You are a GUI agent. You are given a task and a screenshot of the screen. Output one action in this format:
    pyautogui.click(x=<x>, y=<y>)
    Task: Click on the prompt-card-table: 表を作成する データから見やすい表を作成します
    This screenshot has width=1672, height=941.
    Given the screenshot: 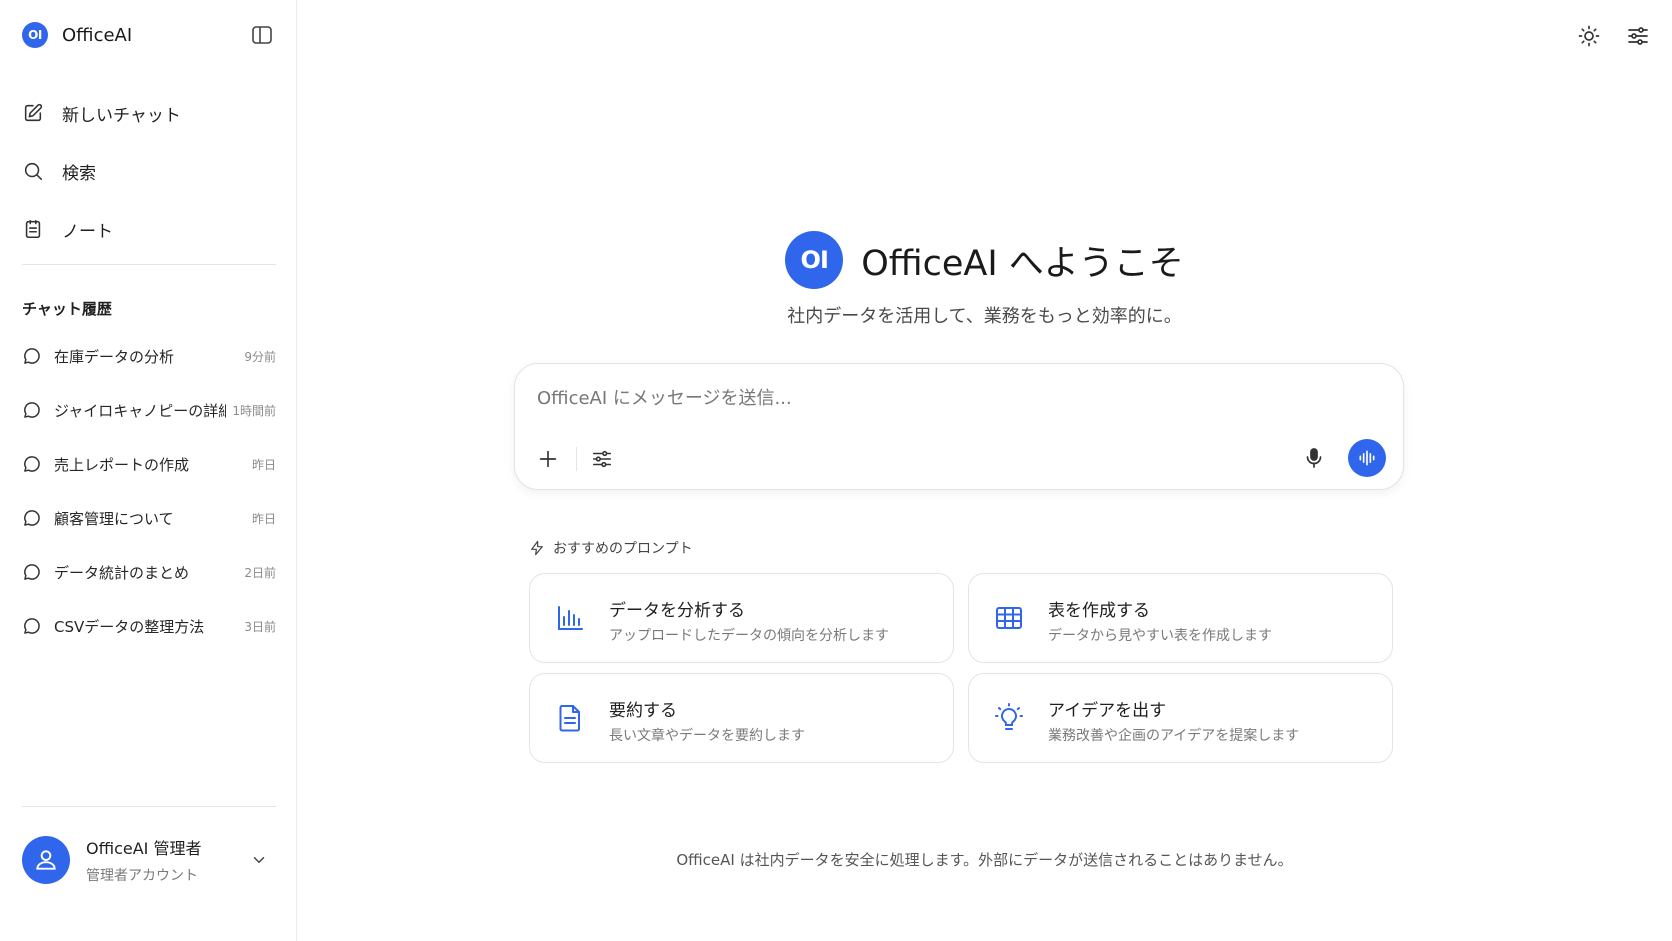 What is the action you would take?
    pyautogui.click(x=1180, y=618)
    